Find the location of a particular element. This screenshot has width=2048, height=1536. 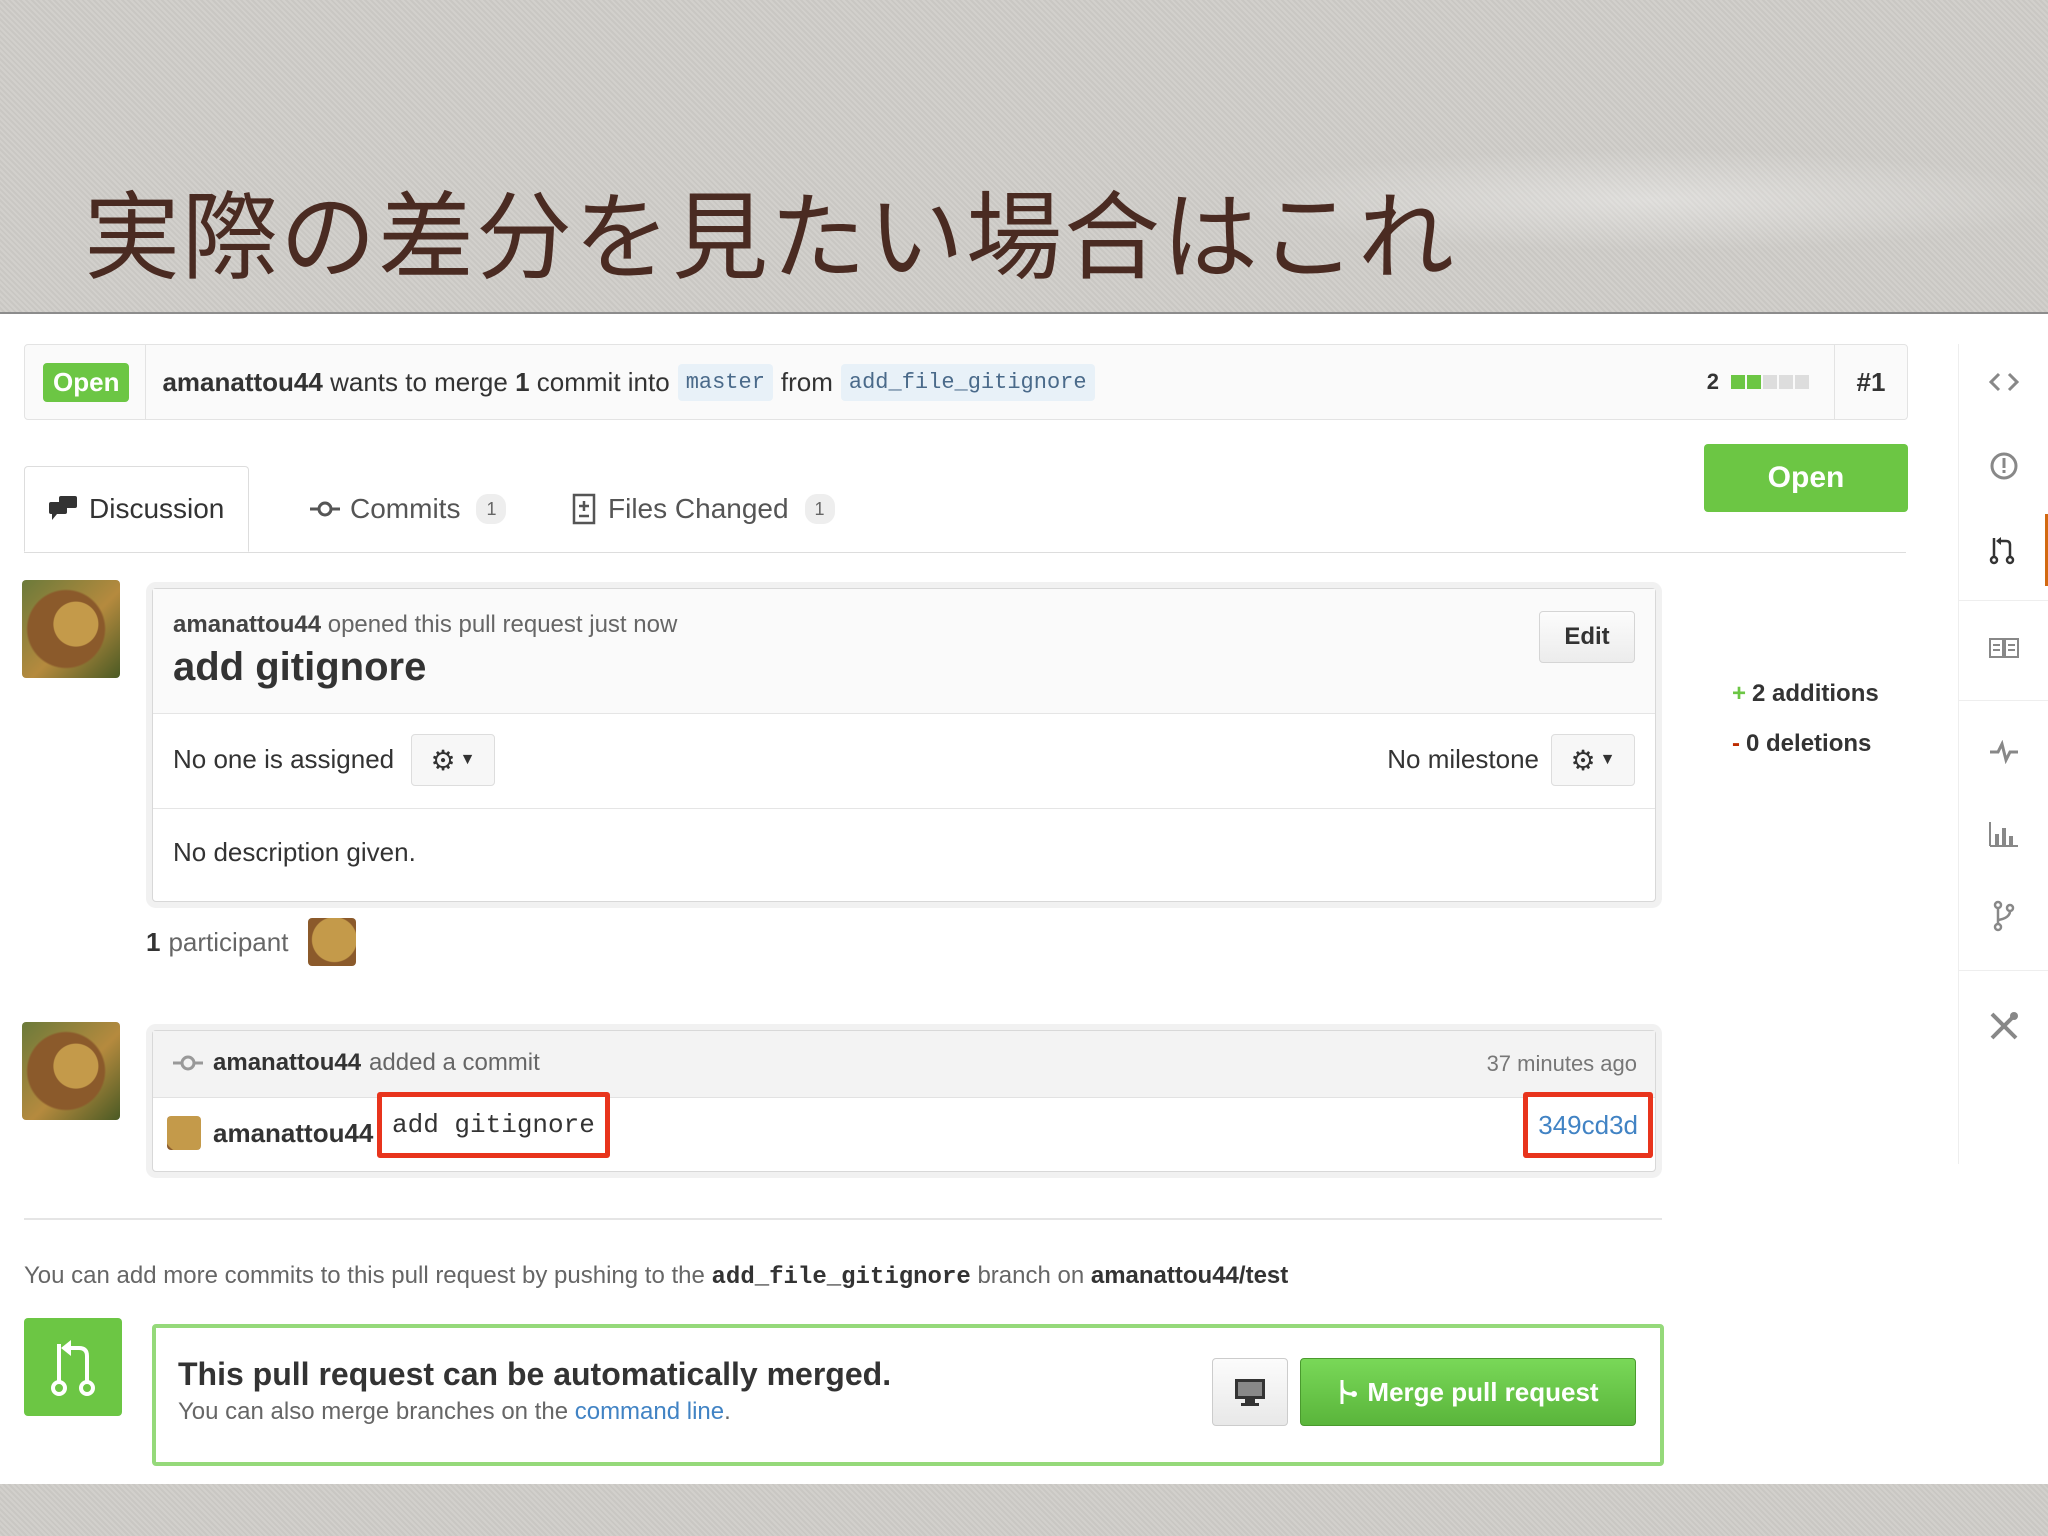

commit-row: amanattou44 add gitignore 349cd3d is located at coordinates (904, 1131).